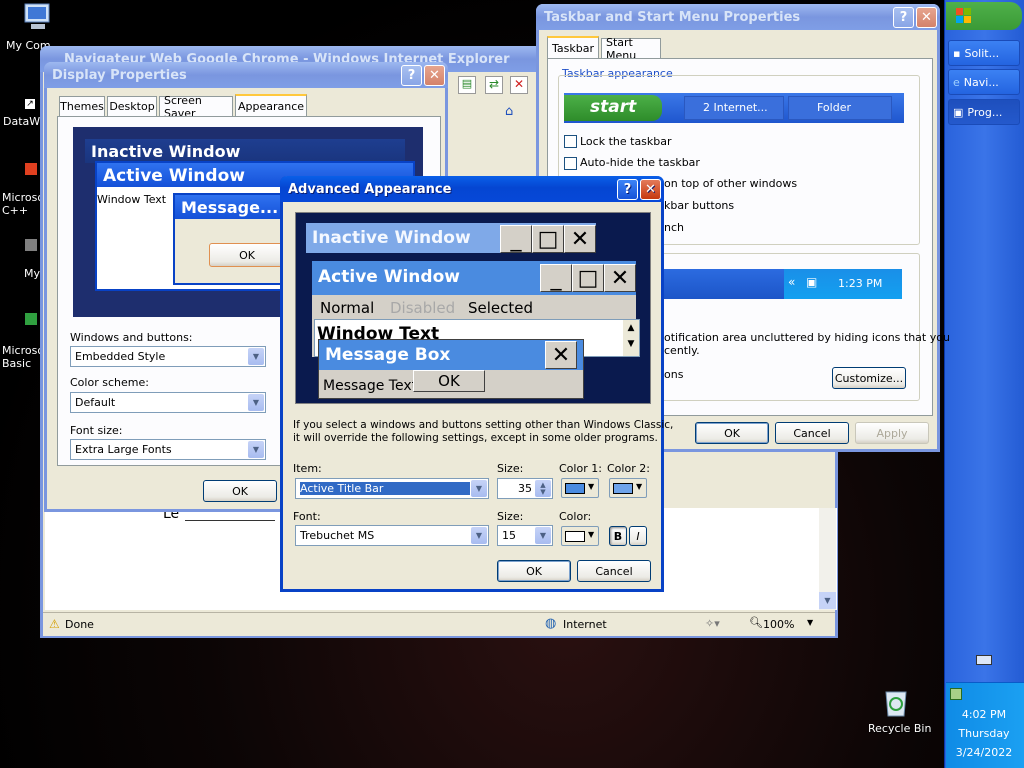 The width and height of the screenshot is (1024, 768). What do you see at coordinates (613, 108) in the screenshot?
I see `preview-start-button: start` at bounding box center [613, 108].